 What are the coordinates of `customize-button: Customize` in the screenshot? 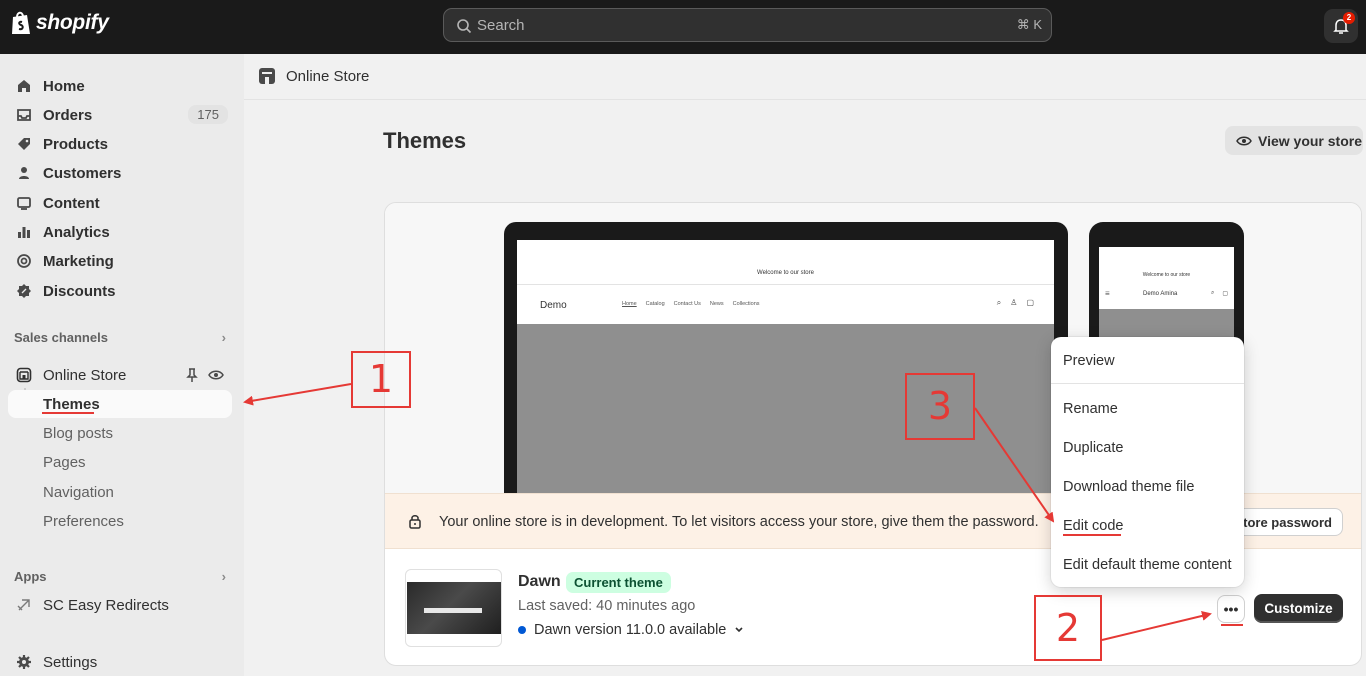 It's located at (1298, 608).